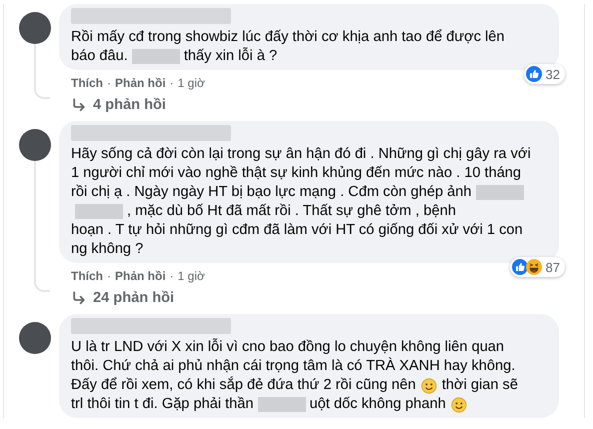  I want to click on view-replies-link: 24 phản hồi, so click(309, 295).